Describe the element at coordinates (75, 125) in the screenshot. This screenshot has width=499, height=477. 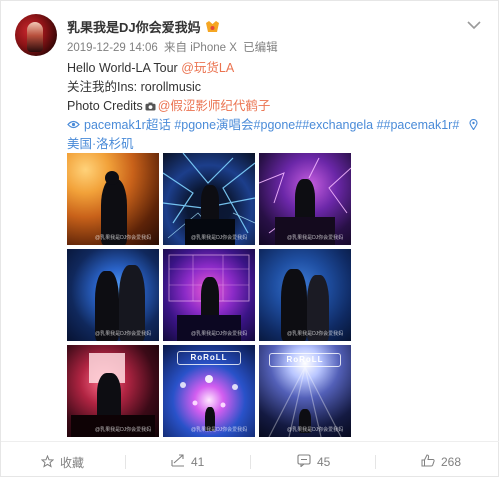
I see `super-topic-icon` at that location.